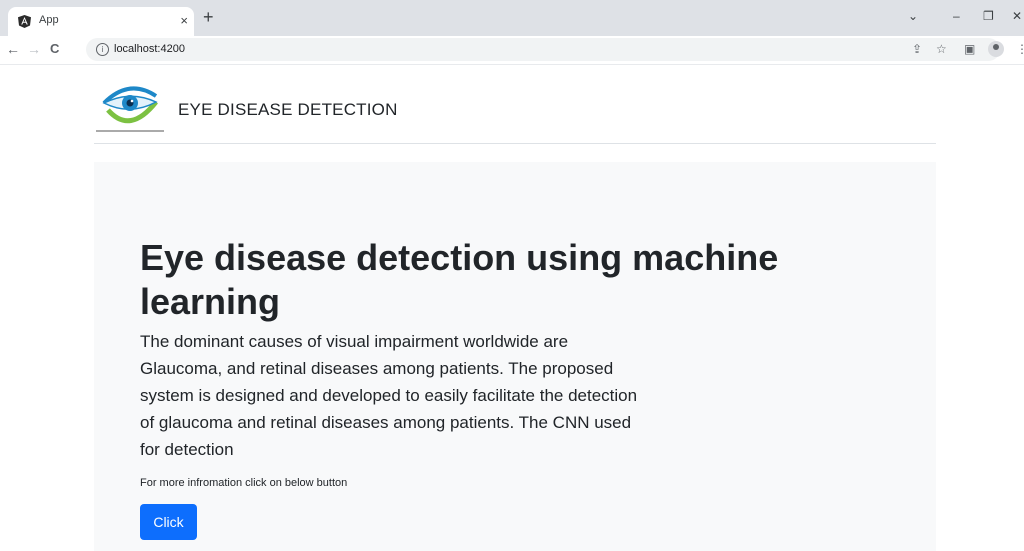 This screenshot has height=551, width=1024. I want to click on info-icon: i, so click(102, 49).